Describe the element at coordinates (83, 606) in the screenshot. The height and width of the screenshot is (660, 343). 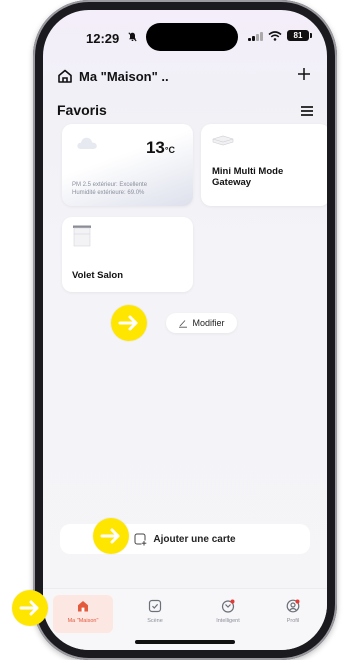
I see `home-tab-icon` at that location.